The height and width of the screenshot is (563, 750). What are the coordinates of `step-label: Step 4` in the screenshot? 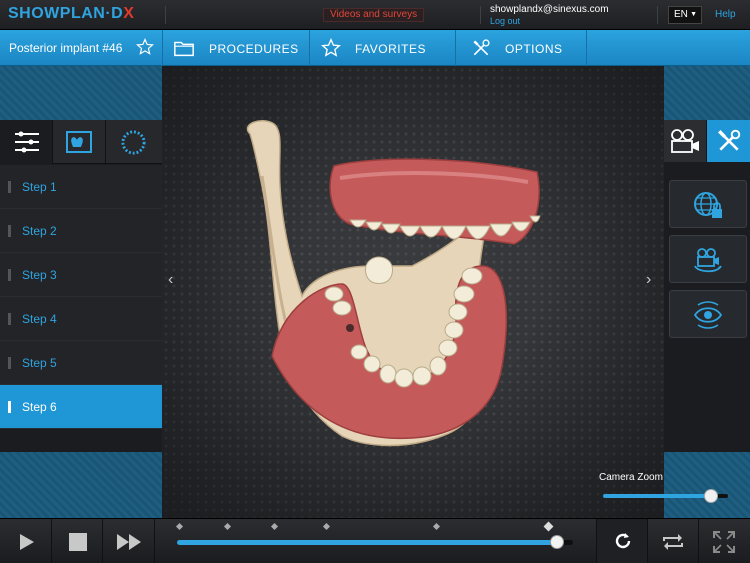 It's located at (39, 319).